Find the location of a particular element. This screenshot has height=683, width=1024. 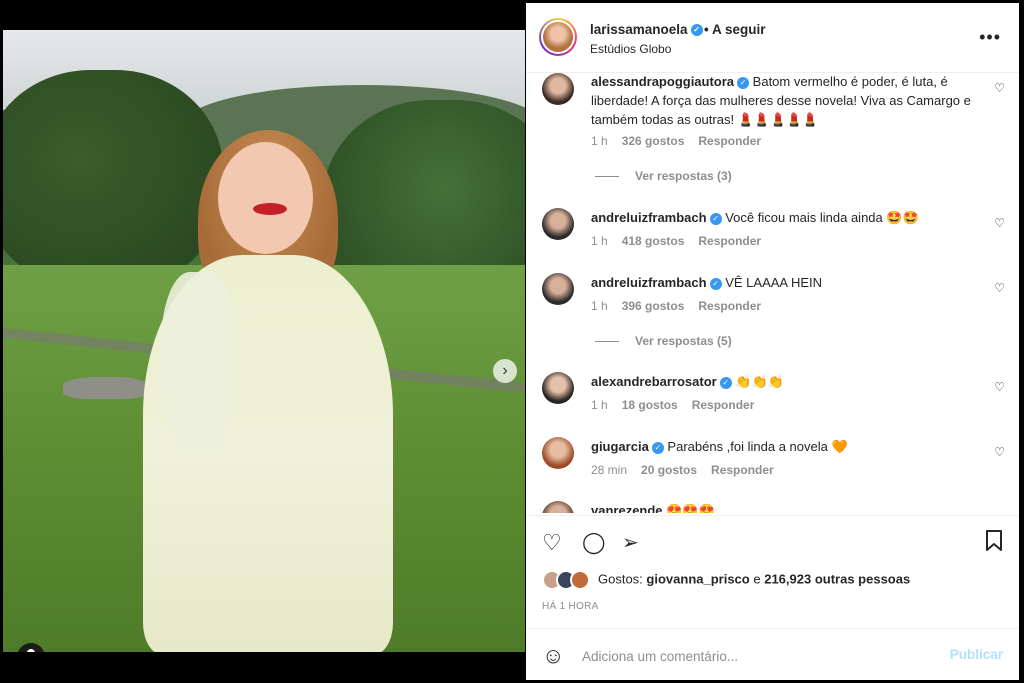

comment-body: alexandrebarrosator ✓ 👏👏👏 is located at coordinates (781, 381).